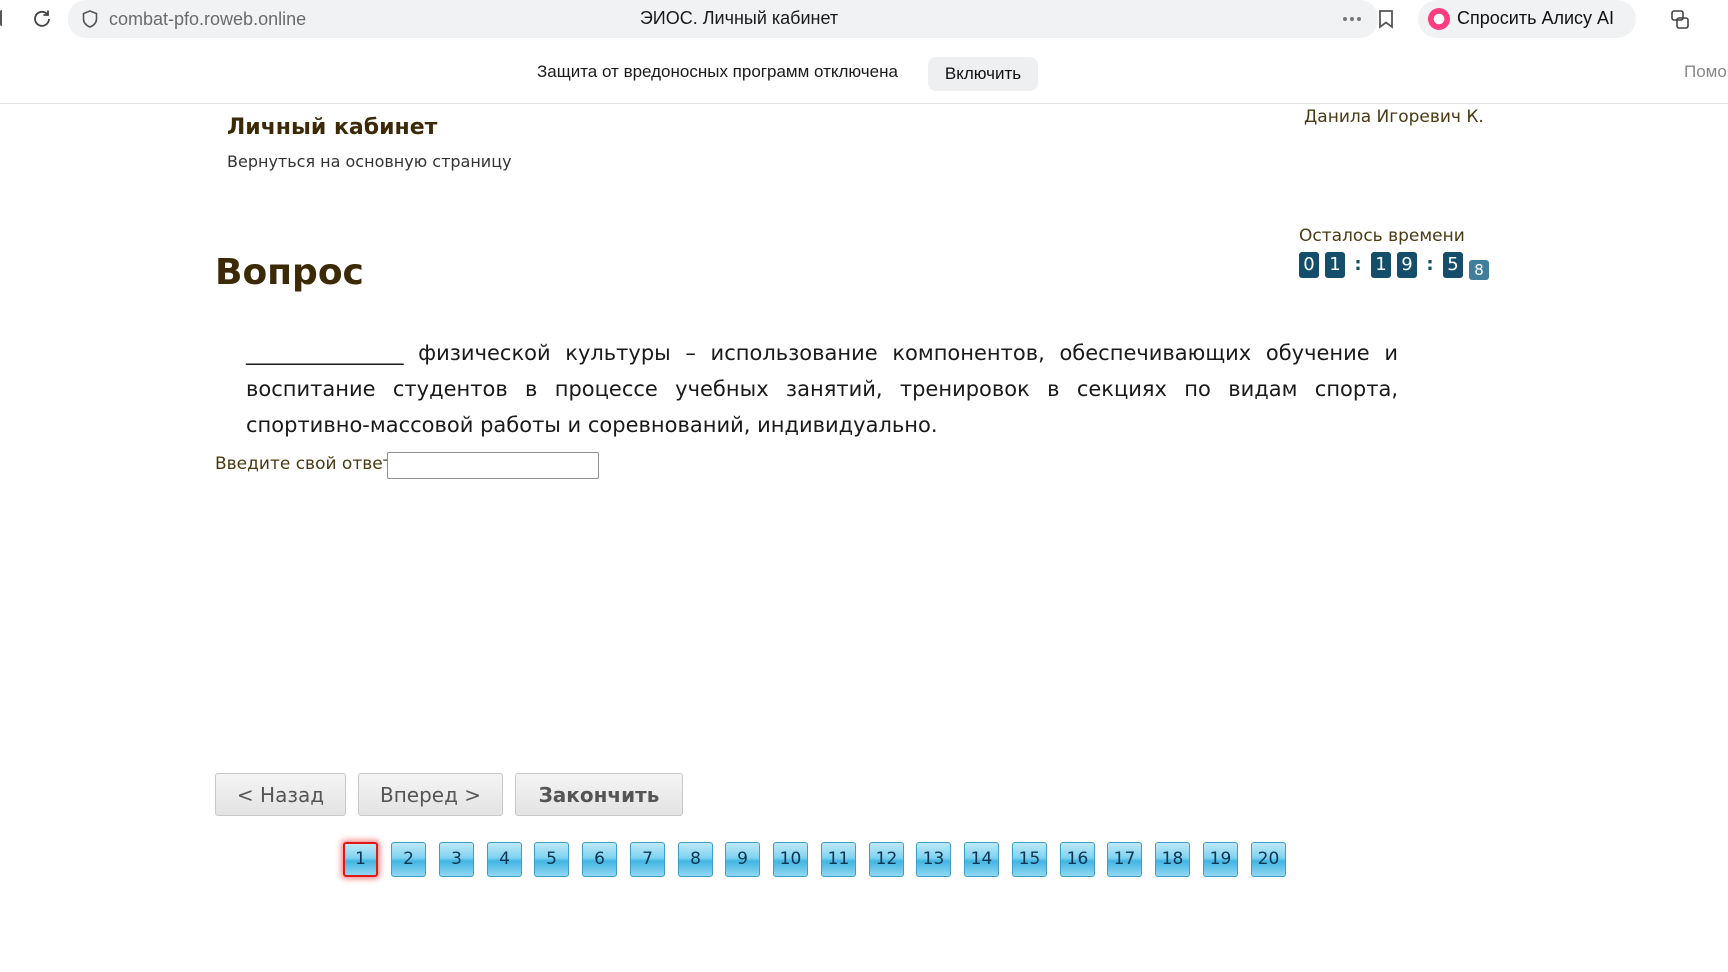  I want to click on tab-edge, so click(2, 18).